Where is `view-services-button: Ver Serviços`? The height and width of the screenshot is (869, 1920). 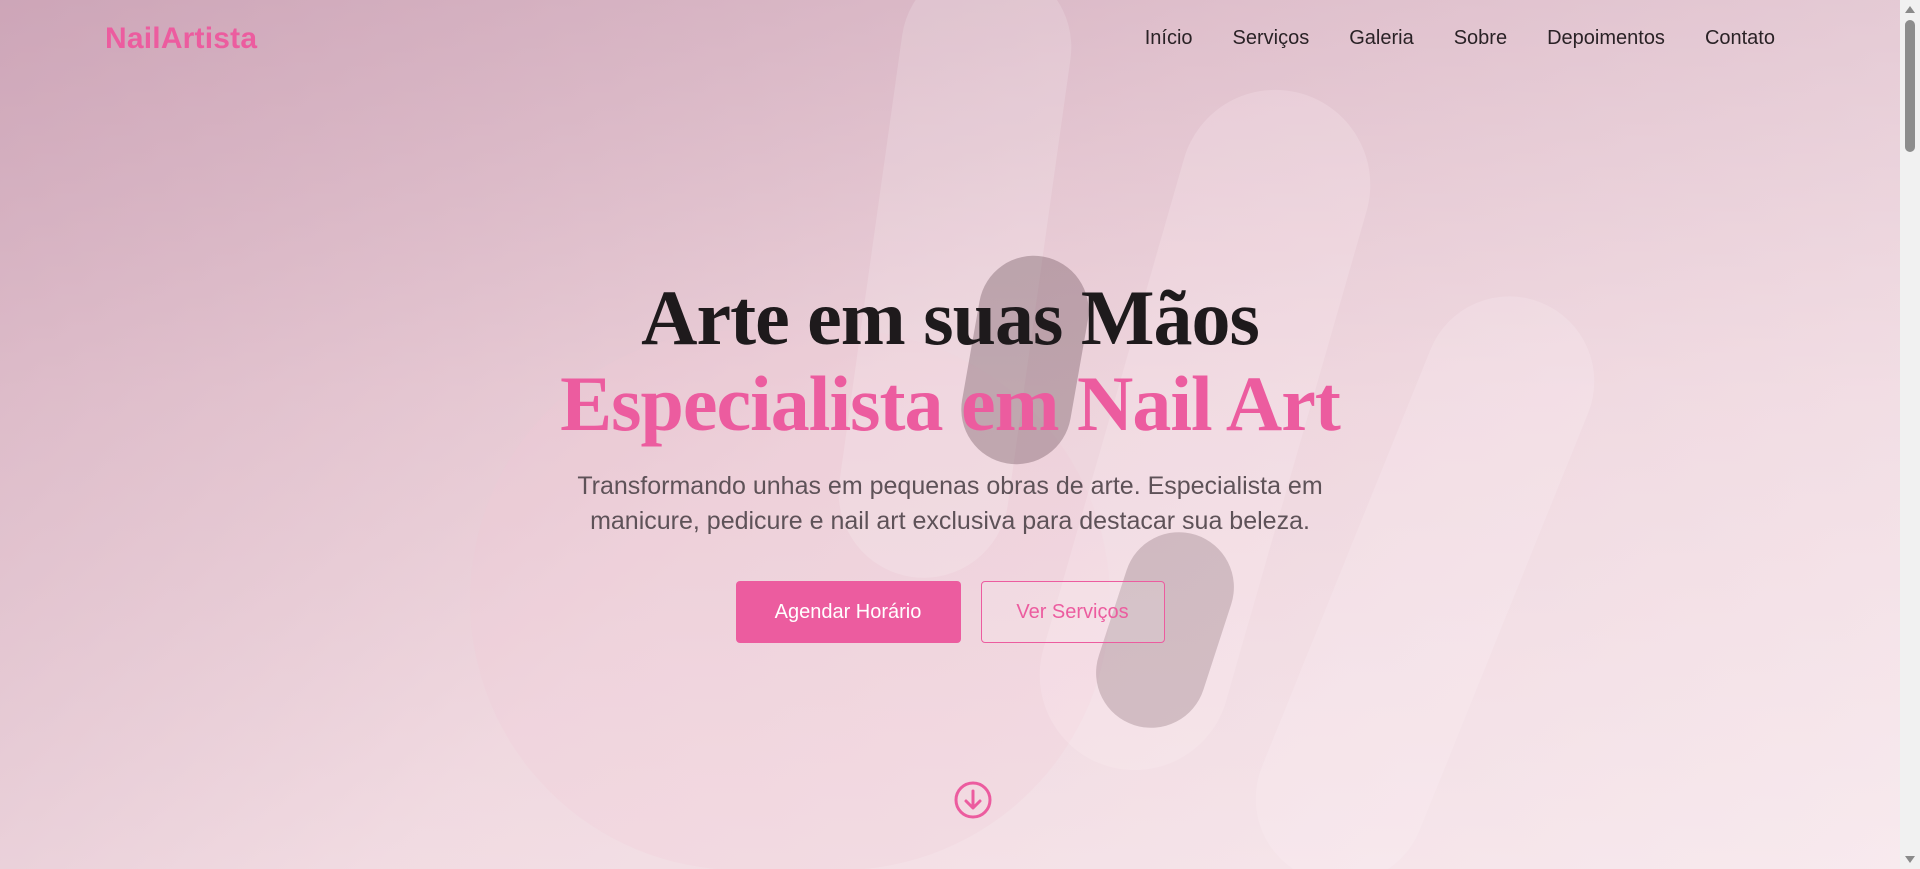
view-services-button: Ver Serviços is located at coordinates (1072, 612).